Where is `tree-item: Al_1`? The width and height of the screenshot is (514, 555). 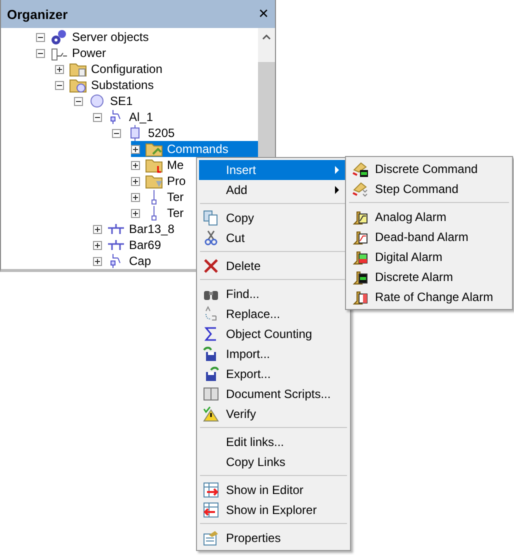 tree-item: Al_1 is located at coordinates (175, 117).